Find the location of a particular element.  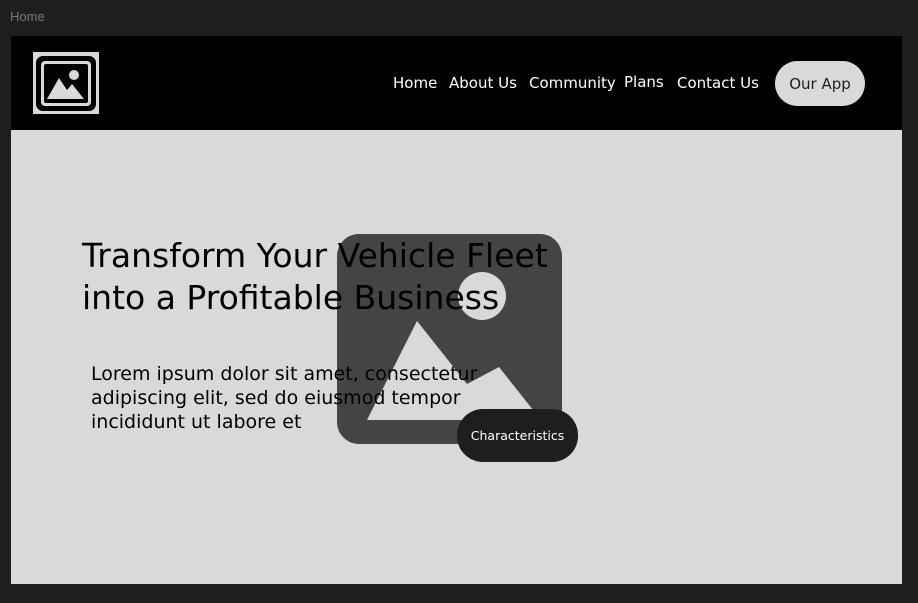

nav-plans: Plans is located at coordinates (644, 82).